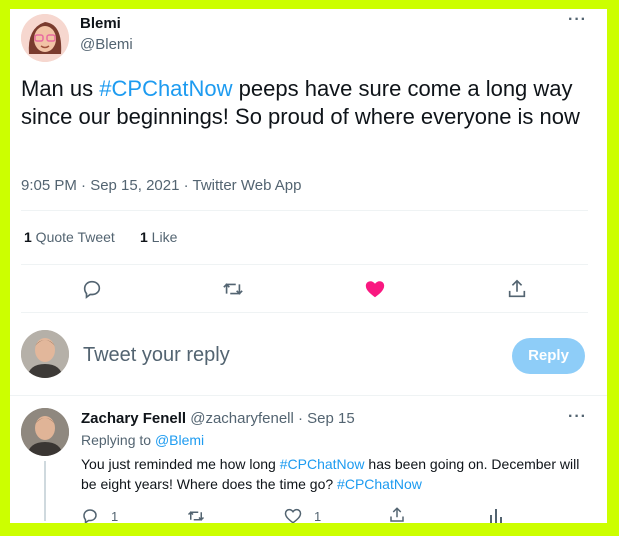  I want to click on quote-label: Quote Tweet, so click(73, 237).